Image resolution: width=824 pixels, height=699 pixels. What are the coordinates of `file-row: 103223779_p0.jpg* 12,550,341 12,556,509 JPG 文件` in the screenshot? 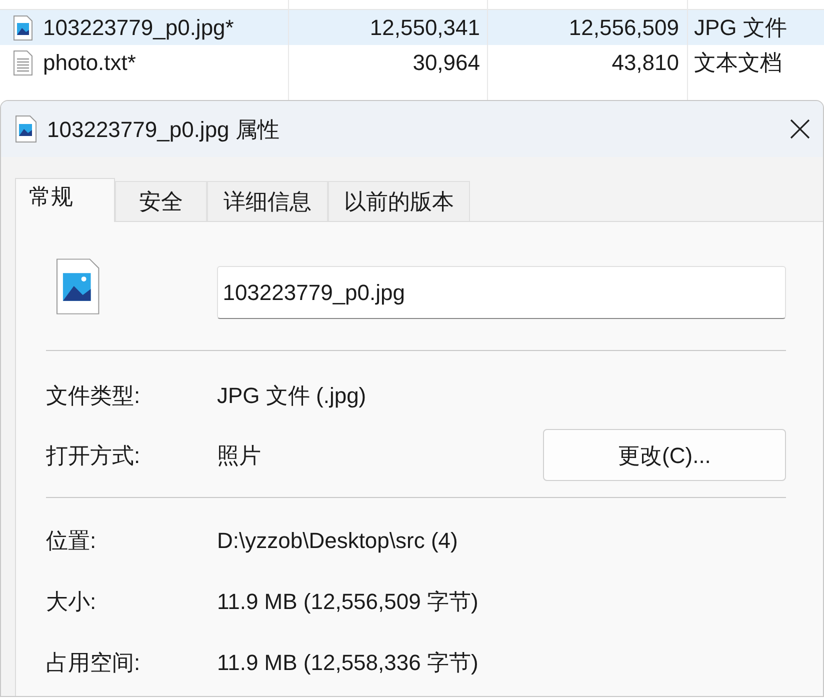 It's located at (412, 27).